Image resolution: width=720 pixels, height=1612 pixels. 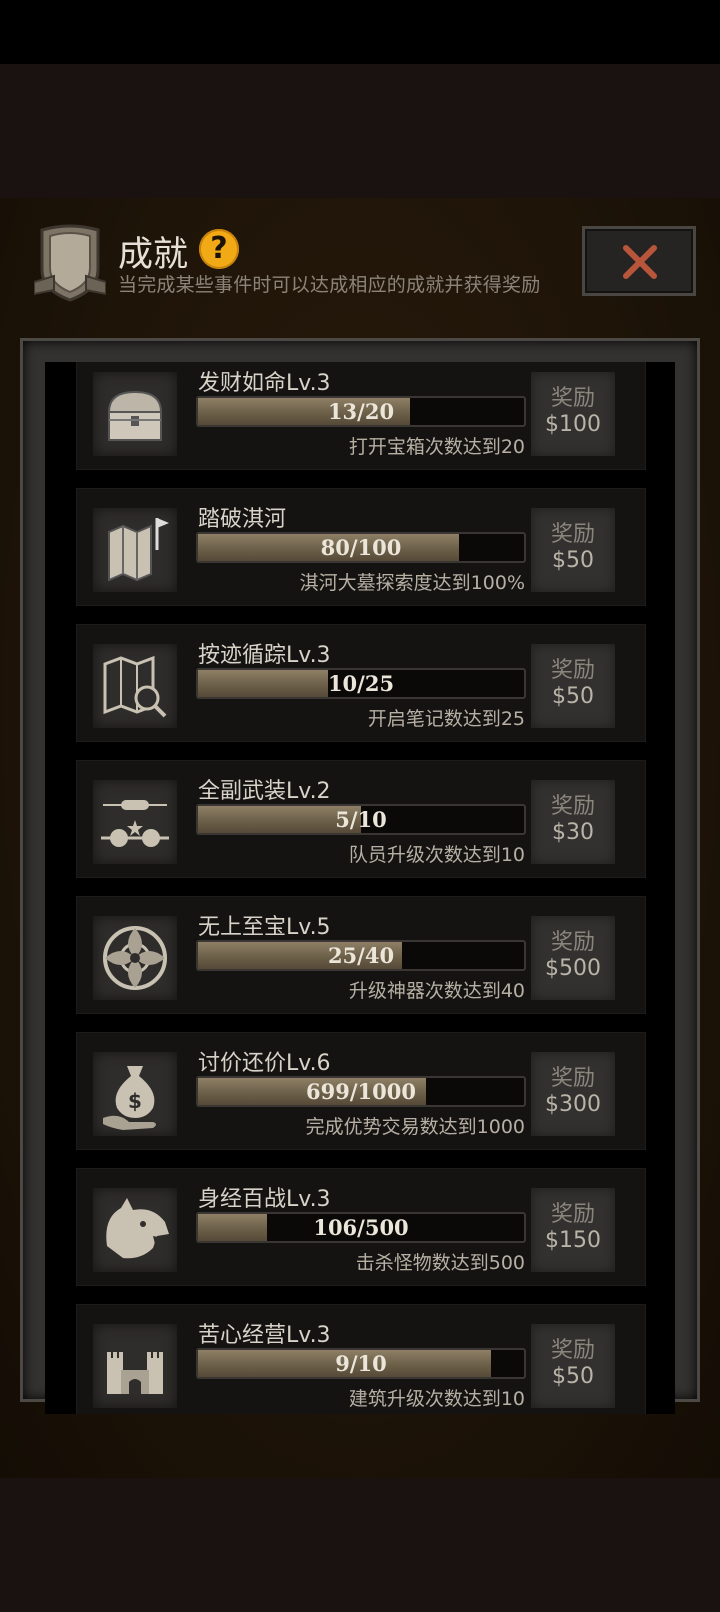 I want to click on achievement-card: 全副武装Lv.2 5/10 队员升级次数达到10 奖励 $30, so click(x=361, y=819).